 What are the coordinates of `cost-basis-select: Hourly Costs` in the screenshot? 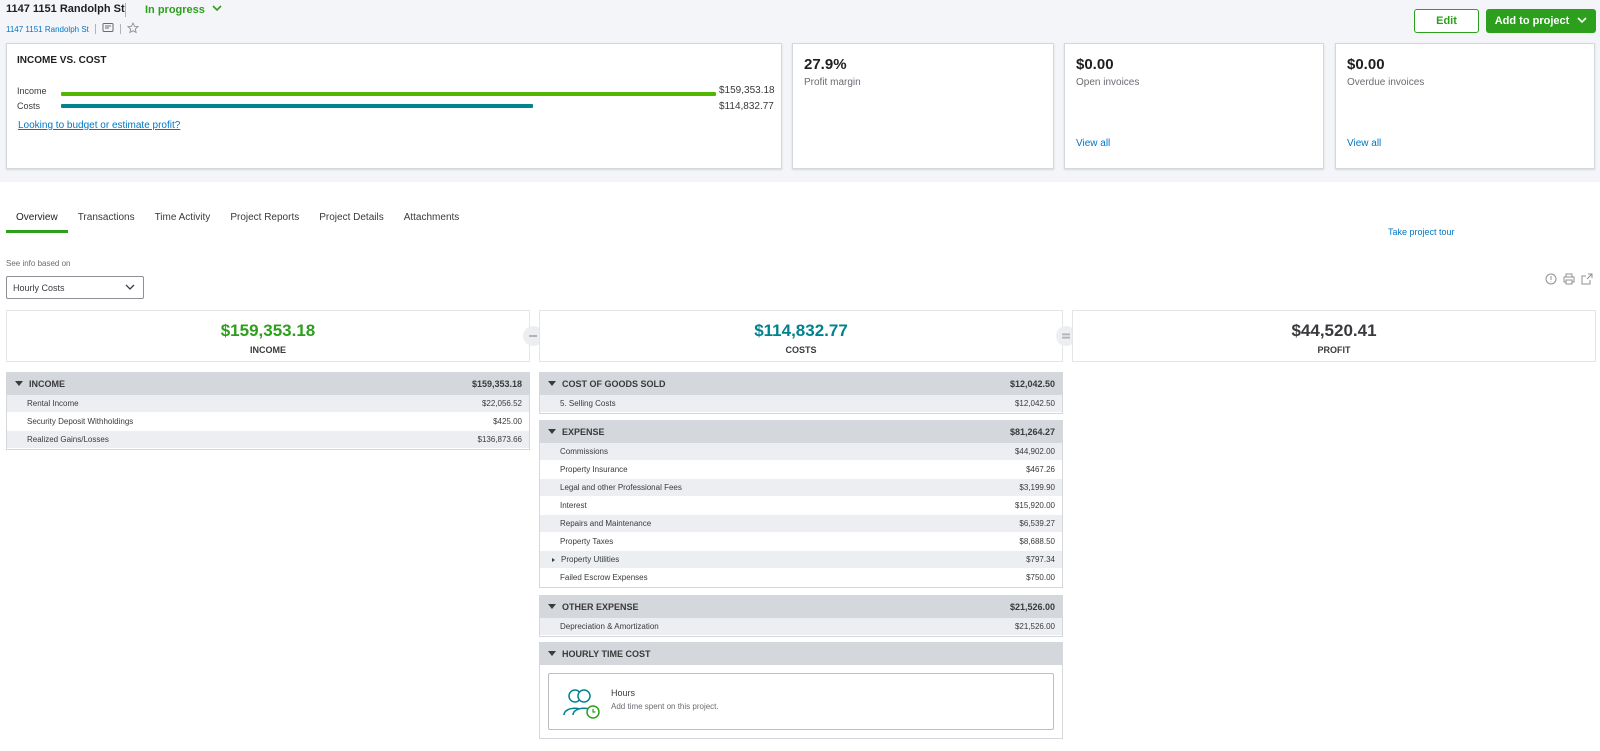 It's located at (75, 287).